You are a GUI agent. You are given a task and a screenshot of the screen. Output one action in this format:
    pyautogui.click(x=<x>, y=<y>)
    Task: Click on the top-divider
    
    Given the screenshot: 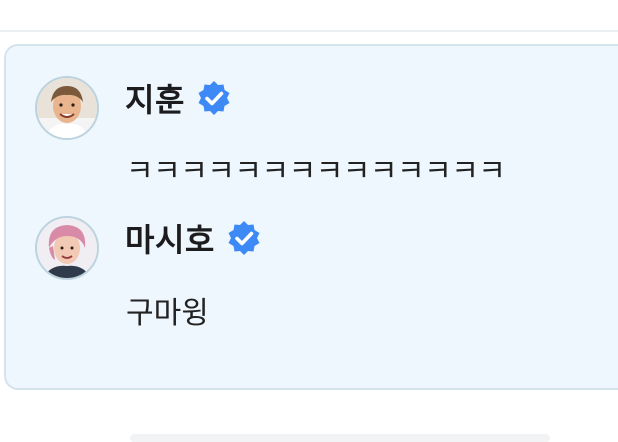 What is the action you would take?
    pyautogui.click(x=309, y=31)
    